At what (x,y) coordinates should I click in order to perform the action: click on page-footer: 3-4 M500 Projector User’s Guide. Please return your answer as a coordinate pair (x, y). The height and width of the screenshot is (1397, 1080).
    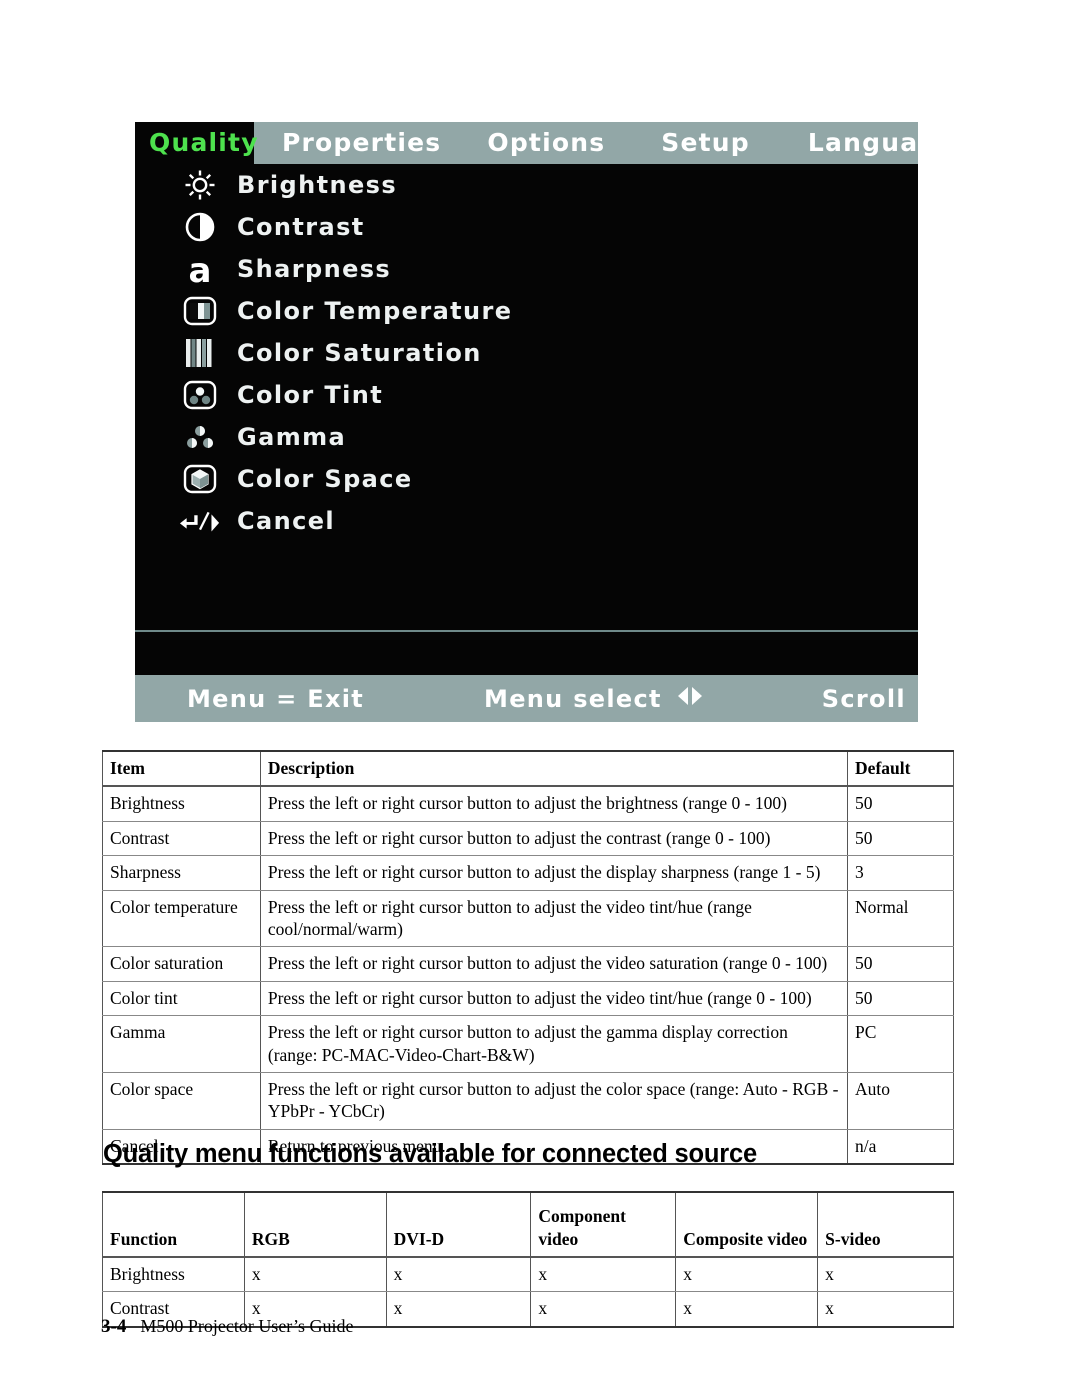
    Looking at the image, I should click on (227, 1327).